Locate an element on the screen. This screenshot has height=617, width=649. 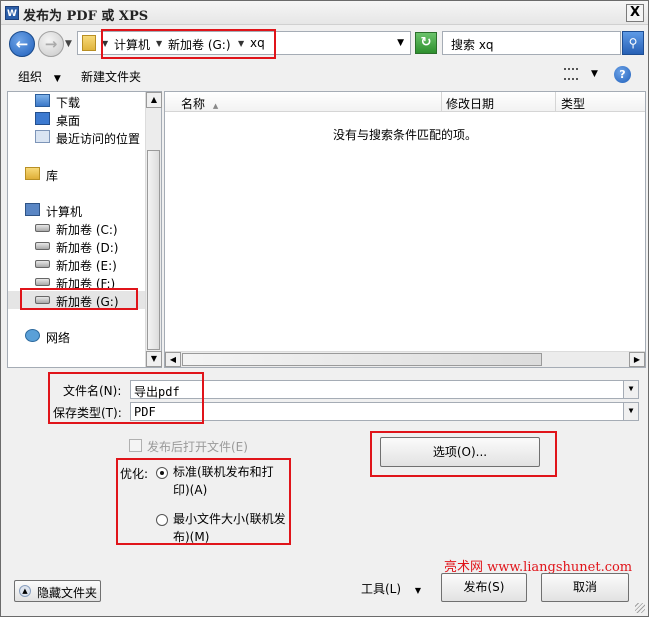
nav-item-drive-e: 新加卷 (E:) is located at coordinates (77, 264).